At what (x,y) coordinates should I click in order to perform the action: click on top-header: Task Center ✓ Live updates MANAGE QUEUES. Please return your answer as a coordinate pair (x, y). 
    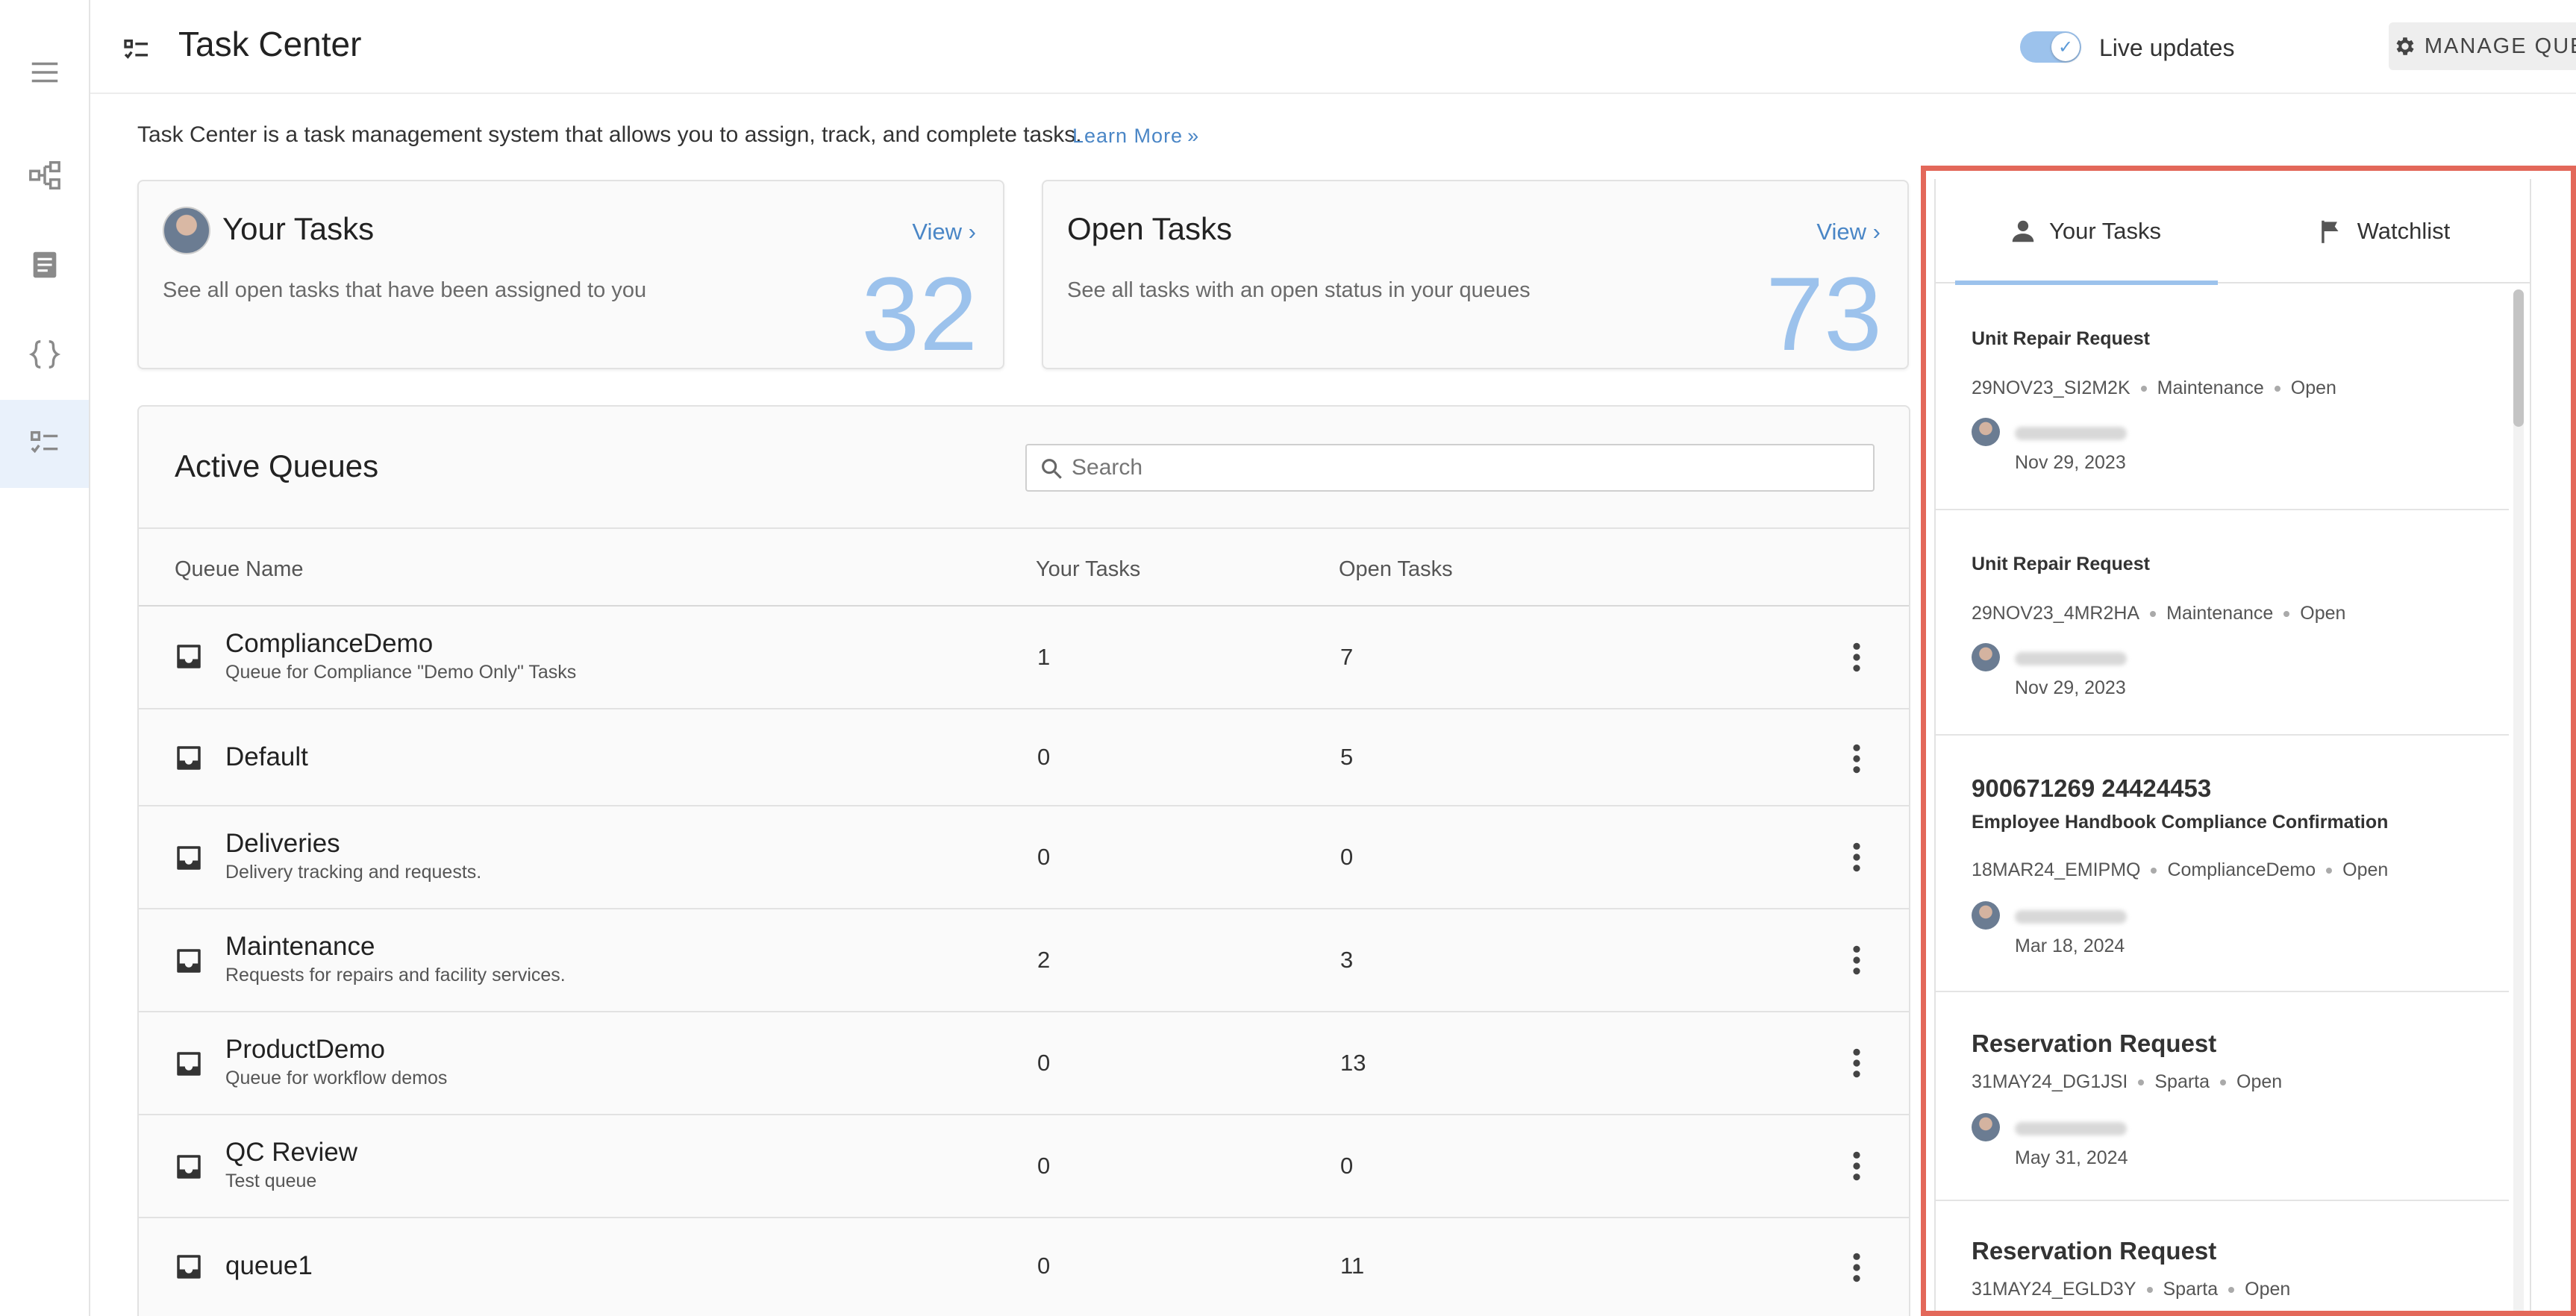
    Looking at the image, I should click on (1333, 47).